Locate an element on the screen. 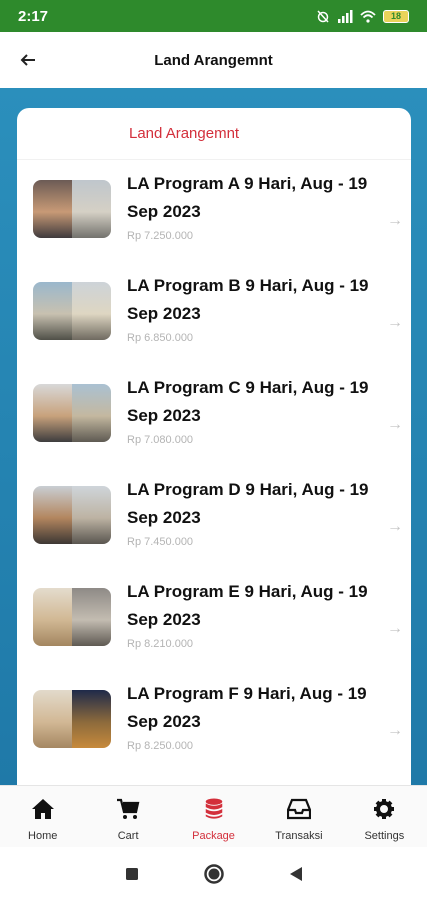  package-price: Rp 8.210.000 is located at coordinates (160, 644).